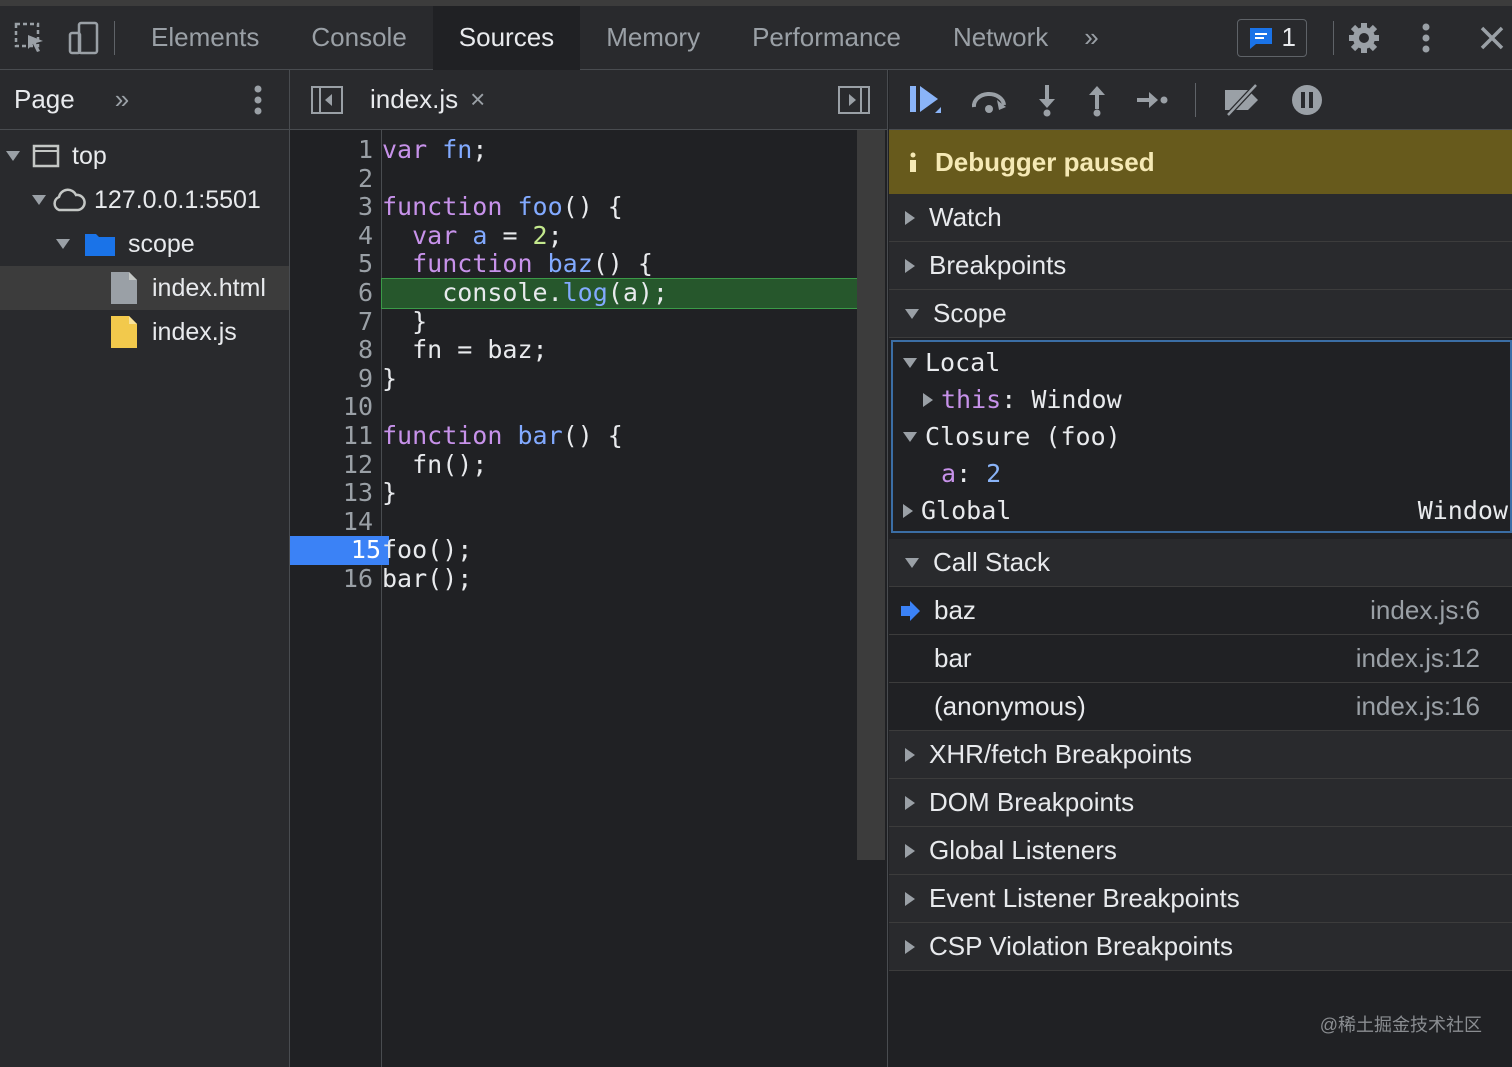  Describe the element at coordinates (205, 38) in the screenshot. I see `tab-elements: Elements` at that location.